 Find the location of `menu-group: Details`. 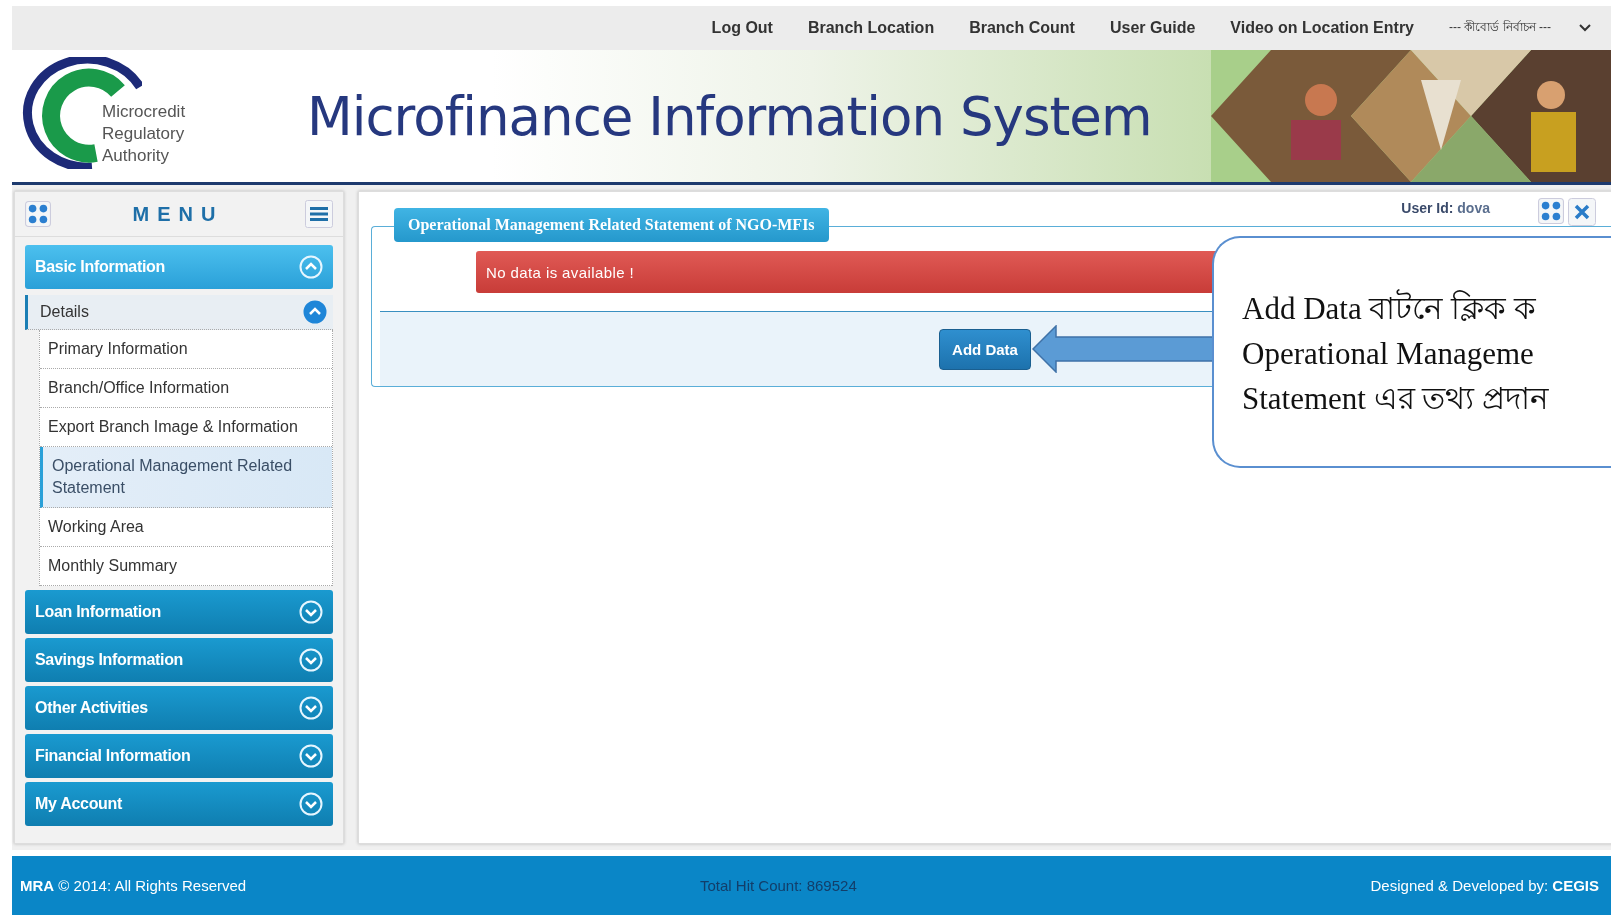

menu-group: Details is located at coordinates (179, 312).